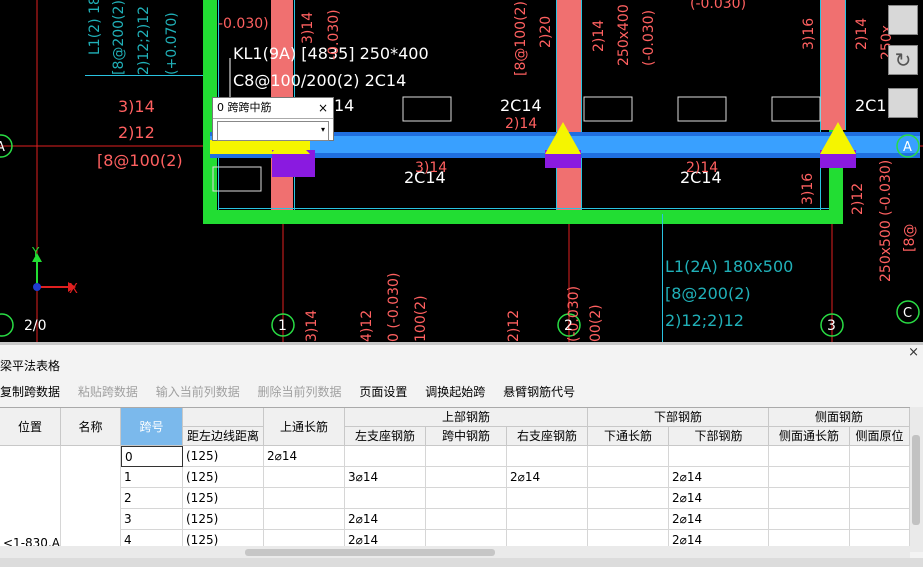 This screenshot has height=567, width=923. What do you see at coordinates (628, 436) in the screenshot?
I see `header-bottom-through: 下通长筋` at bounding box center [628, 436].